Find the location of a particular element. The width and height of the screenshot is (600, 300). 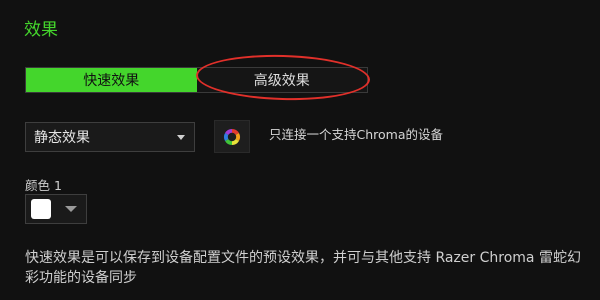

effect-select-dropdown: 静态效果 is located at coordinates (110, 137).